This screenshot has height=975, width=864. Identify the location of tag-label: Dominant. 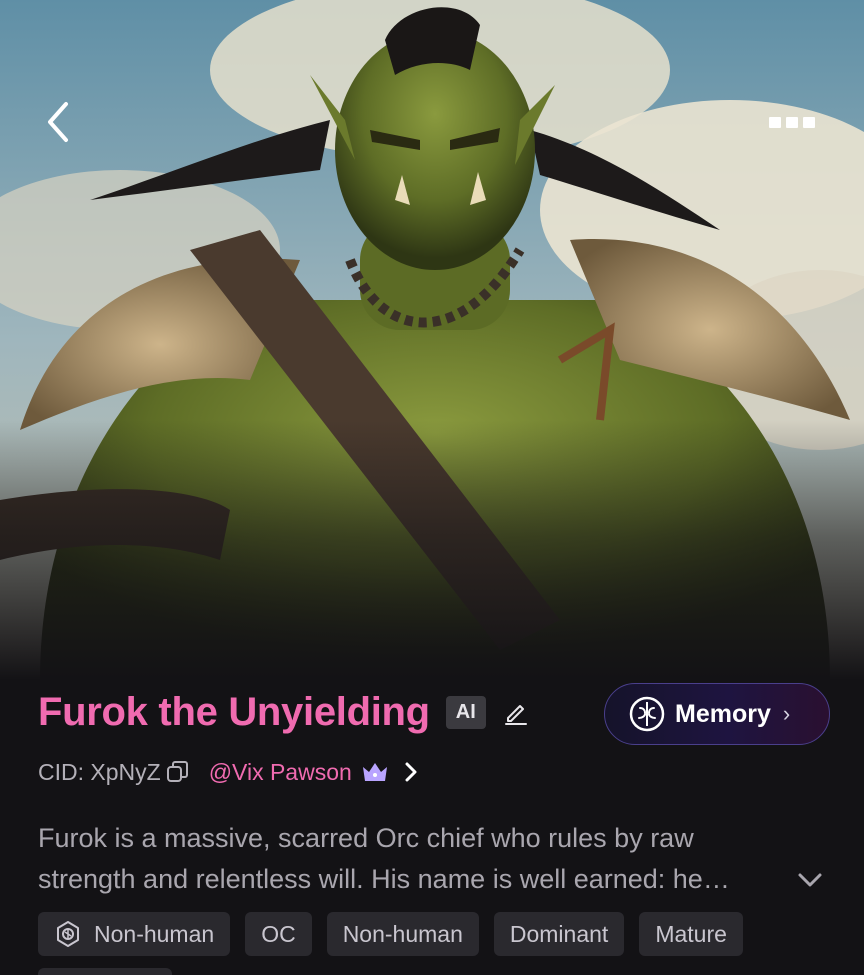
(559, 933).